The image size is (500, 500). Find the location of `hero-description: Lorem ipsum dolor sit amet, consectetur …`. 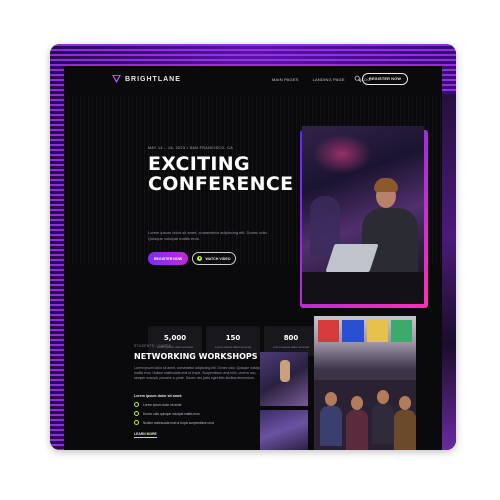

hero-description: Lorem ipsum dolor sit amet, consectetur … is located at coordinates (208, 235).